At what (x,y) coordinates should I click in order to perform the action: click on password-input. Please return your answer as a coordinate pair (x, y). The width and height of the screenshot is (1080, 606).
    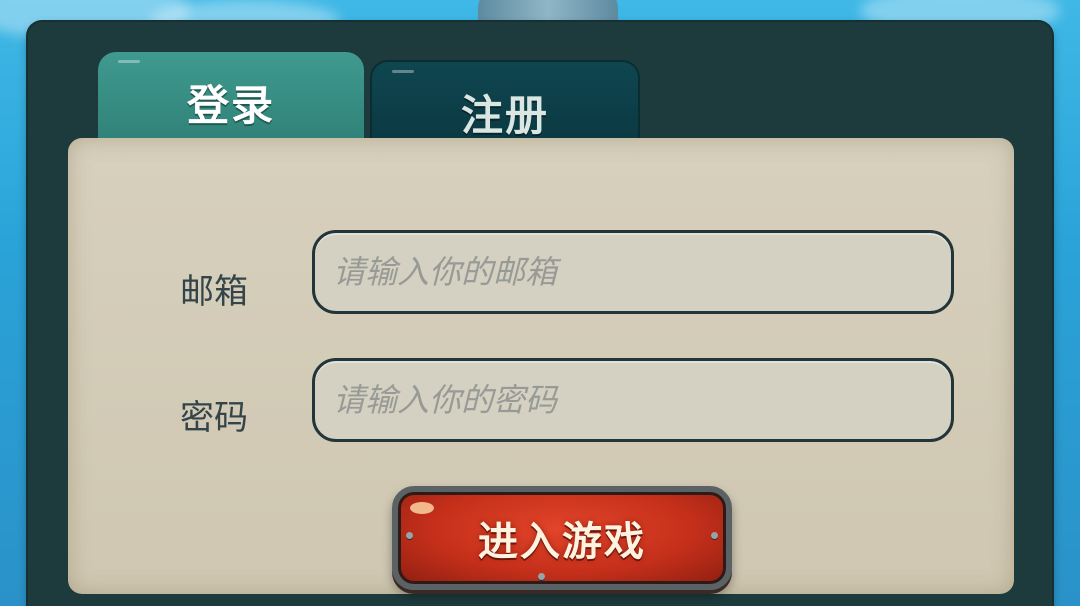
    Looking at the image, I should click on (633, 400).